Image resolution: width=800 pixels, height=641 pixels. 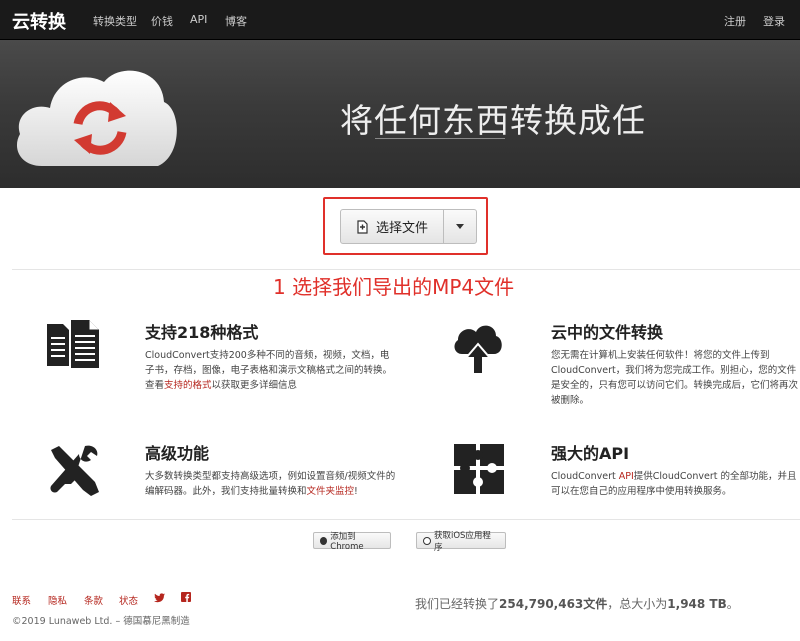 What do you see at coordinates (401, 228) in the screenshot?
I see `select-file-label: 选择文件` at bounding box center [401, 228].